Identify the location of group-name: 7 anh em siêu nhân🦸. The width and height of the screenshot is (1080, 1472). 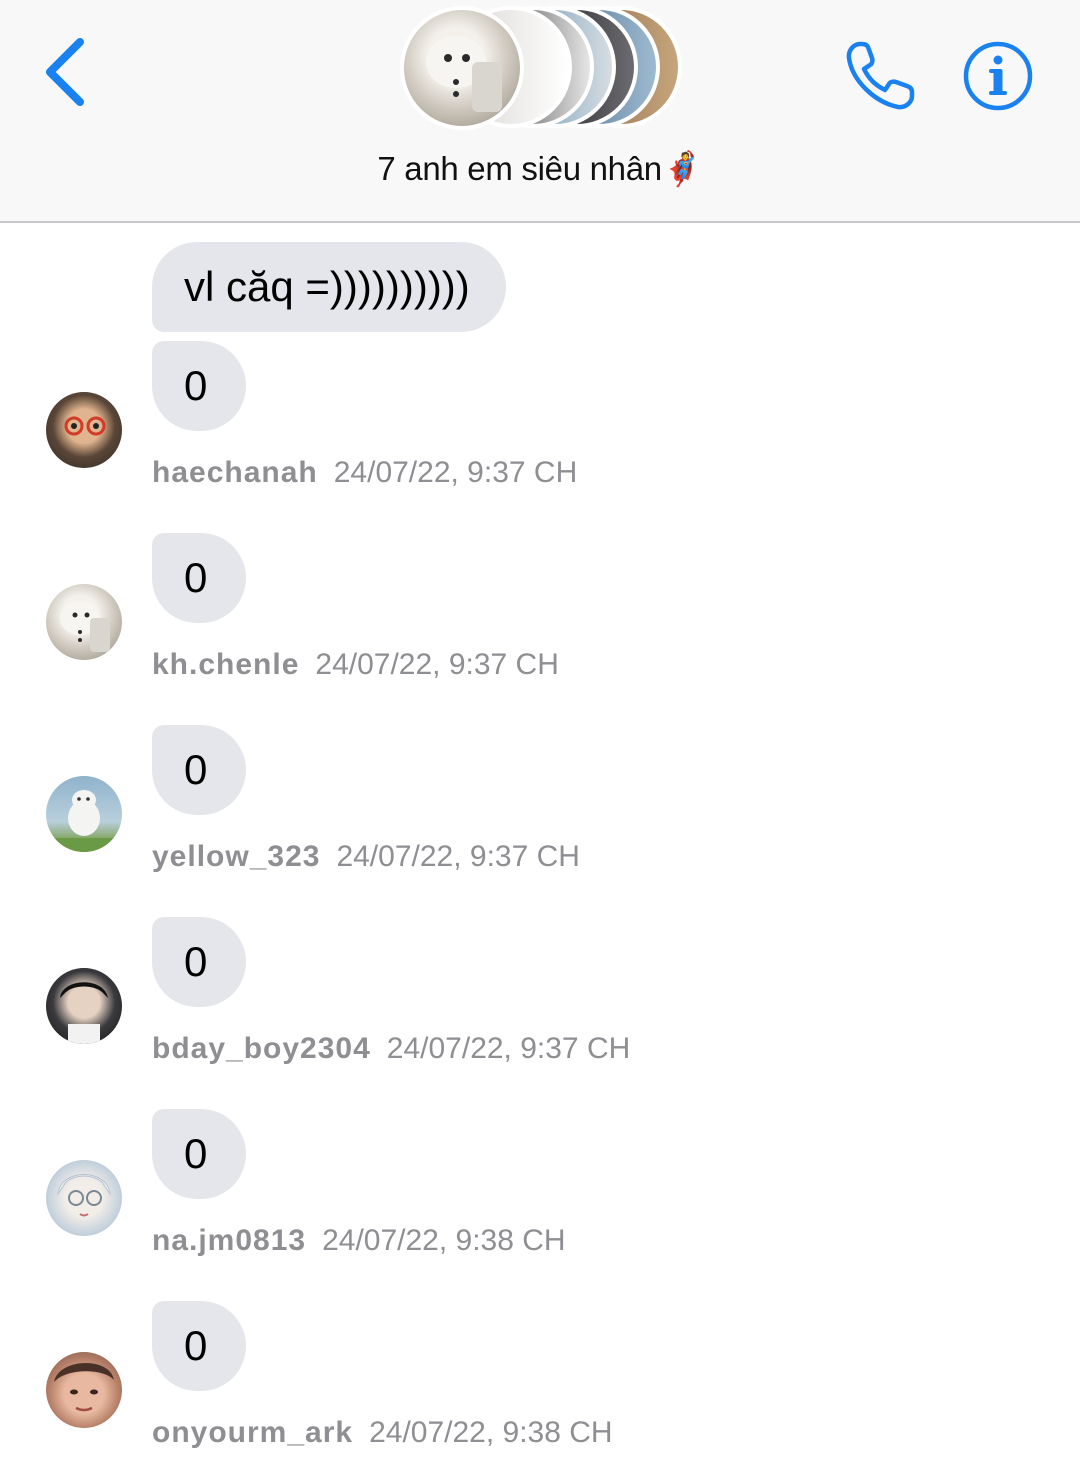
(540, 169).